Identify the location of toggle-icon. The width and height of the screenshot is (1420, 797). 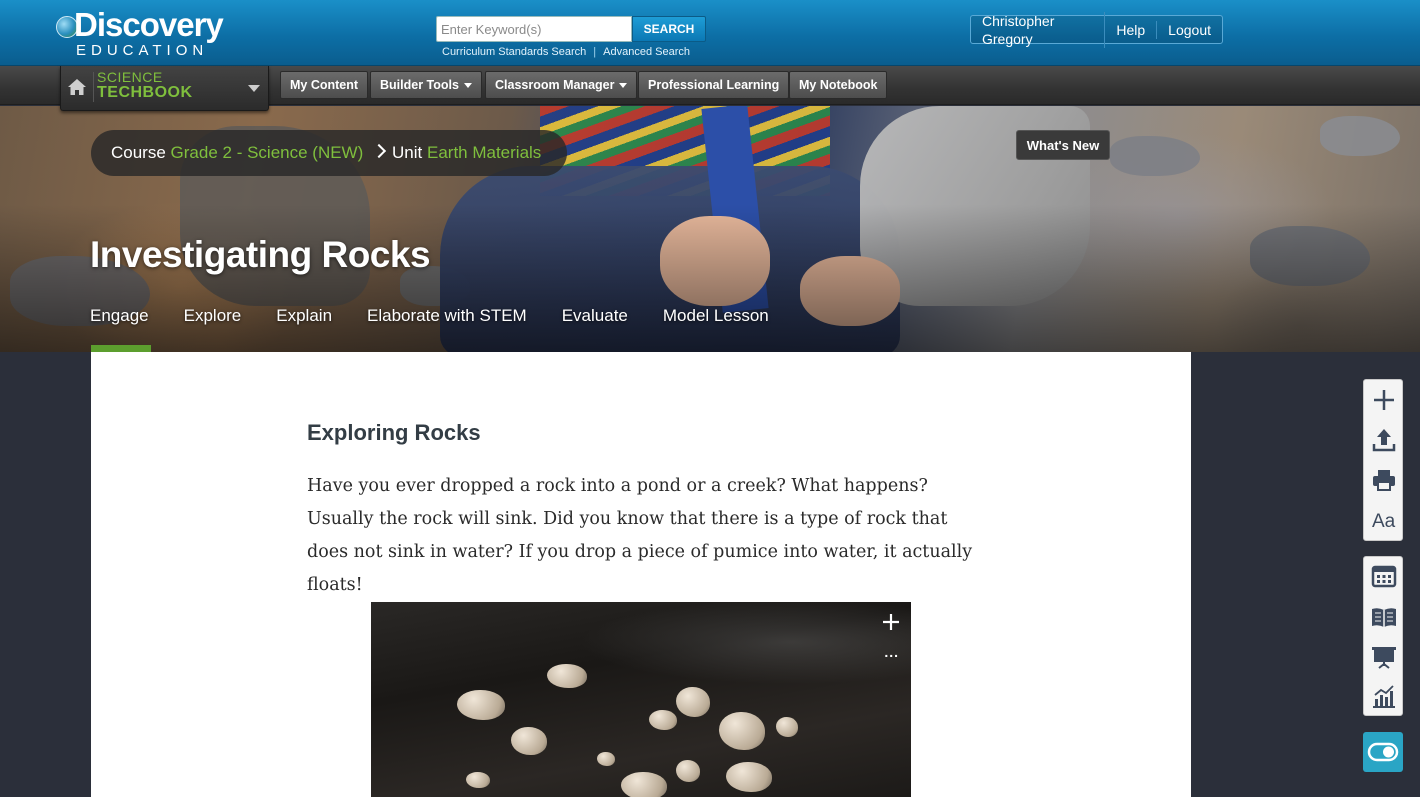
(1383, 752).